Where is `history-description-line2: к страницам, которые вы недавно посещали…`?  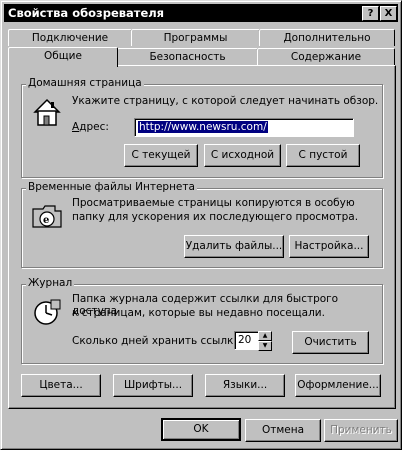
history-description-line2: к страницам, которые вы недавно посещали… is located at coordinates (198, 313).